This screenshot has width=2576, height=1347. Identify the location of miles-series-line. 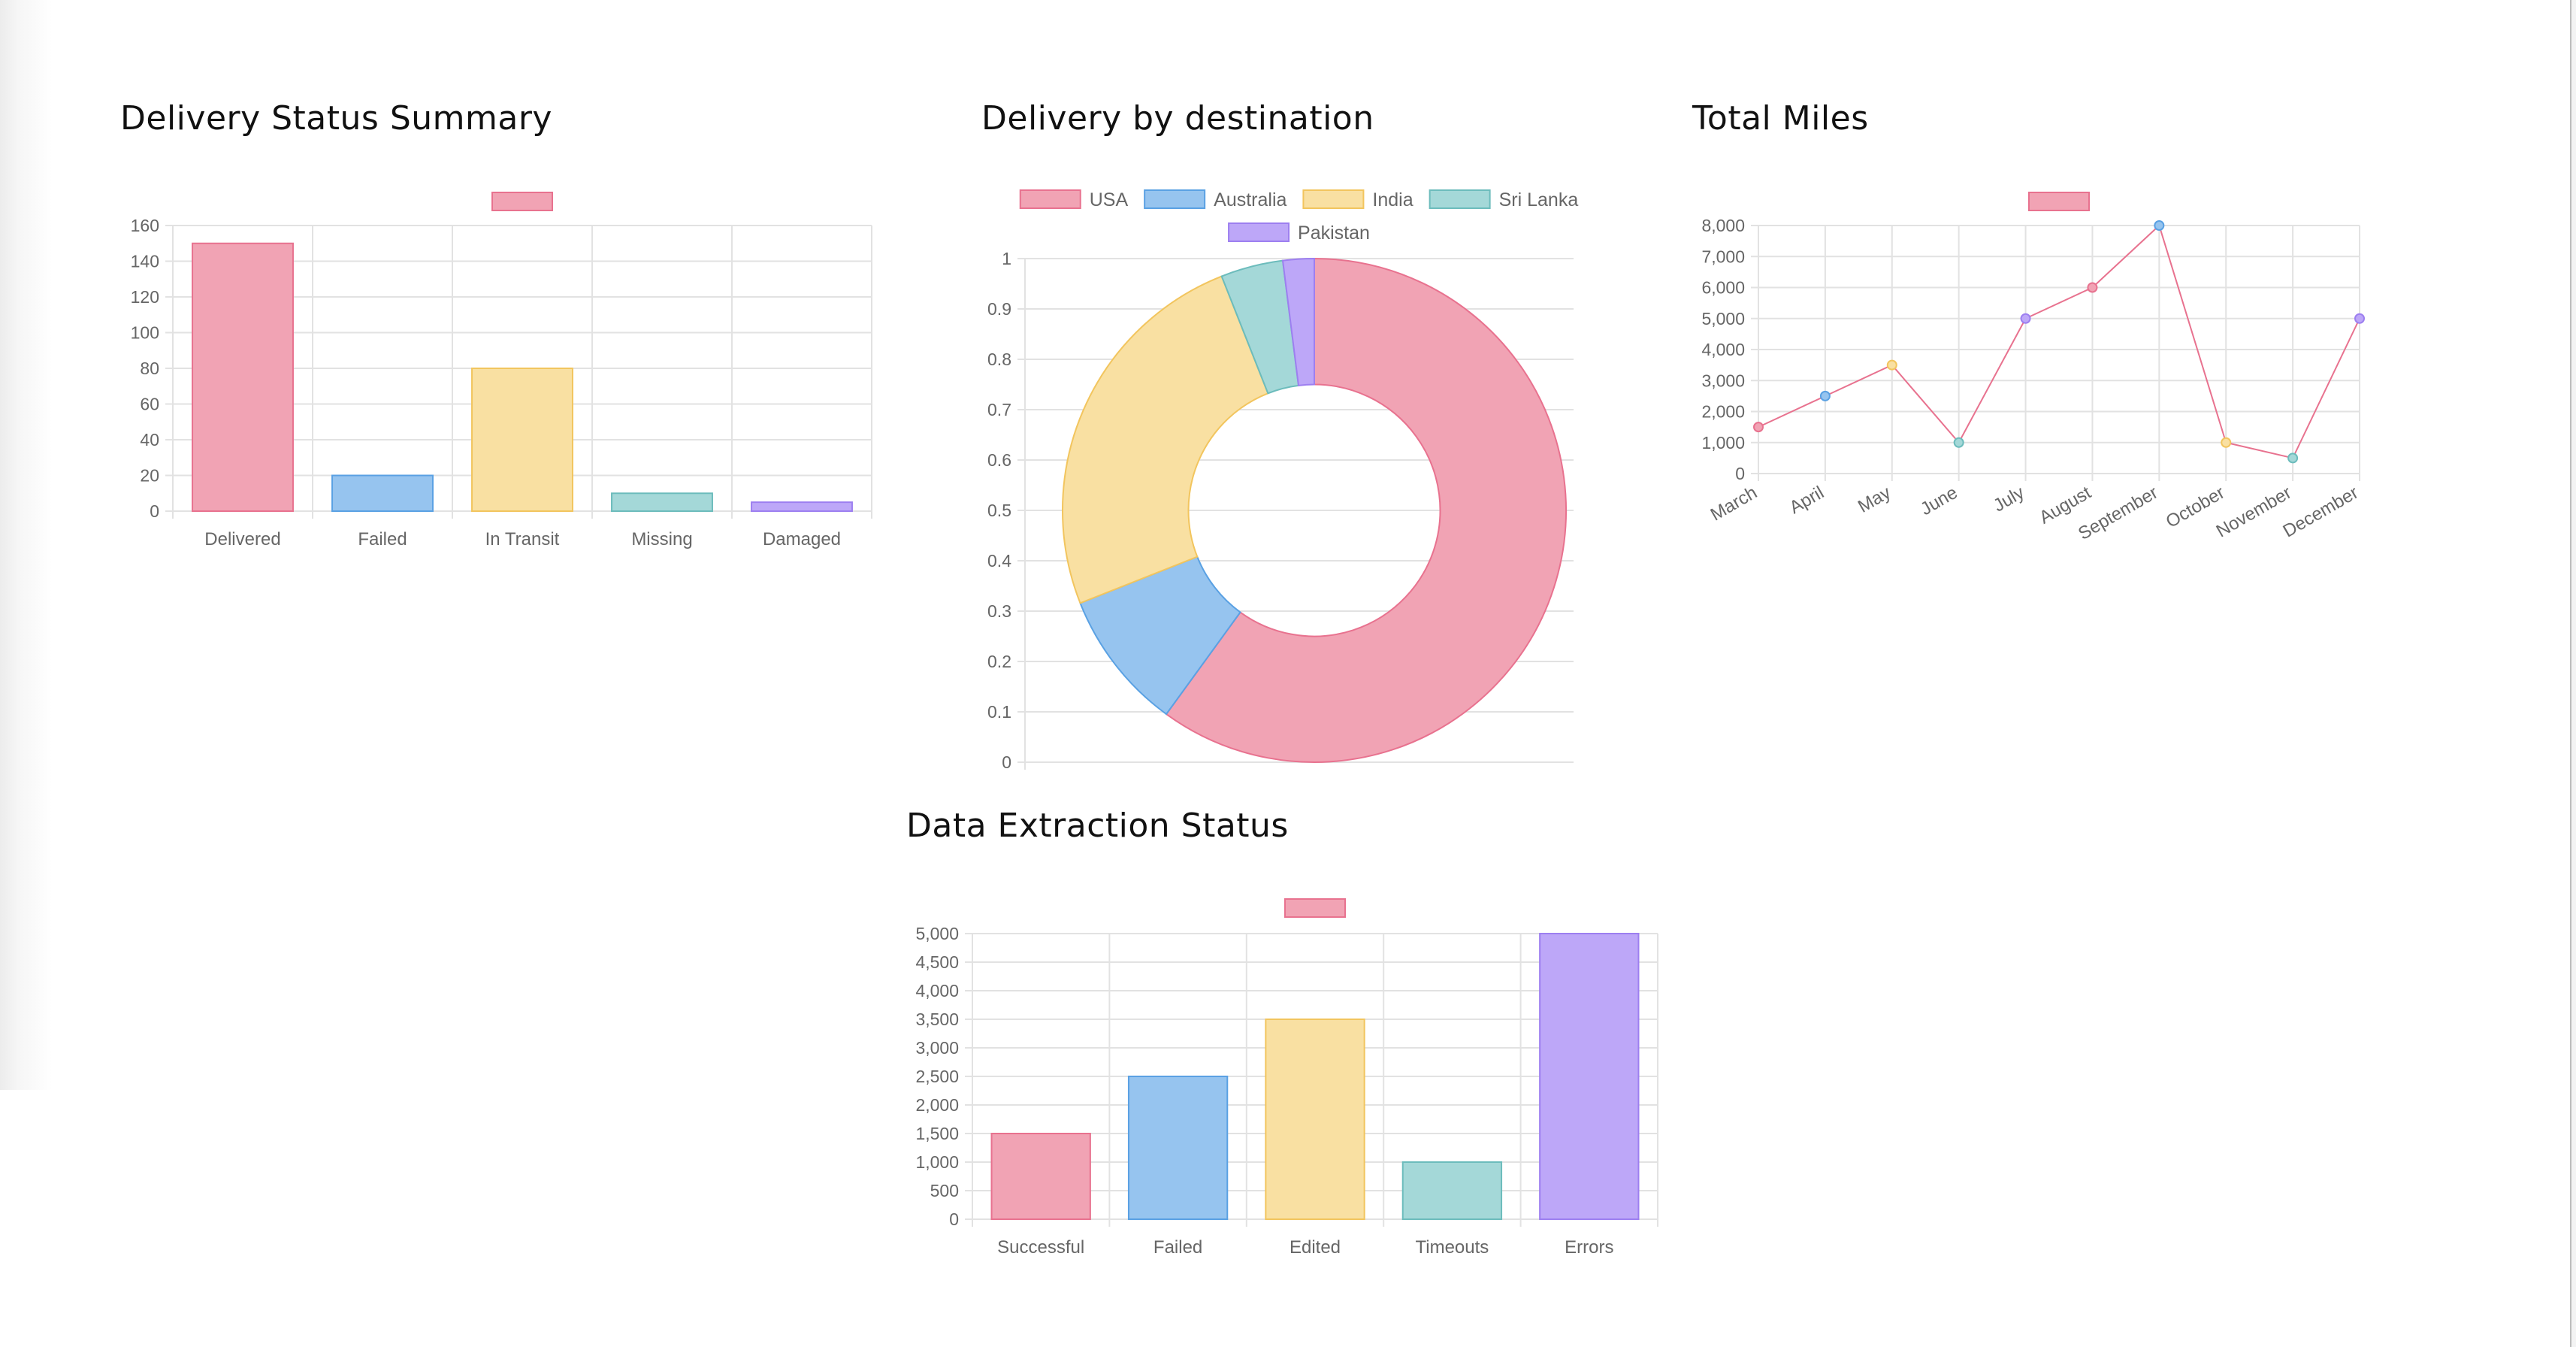
(2059, 341).